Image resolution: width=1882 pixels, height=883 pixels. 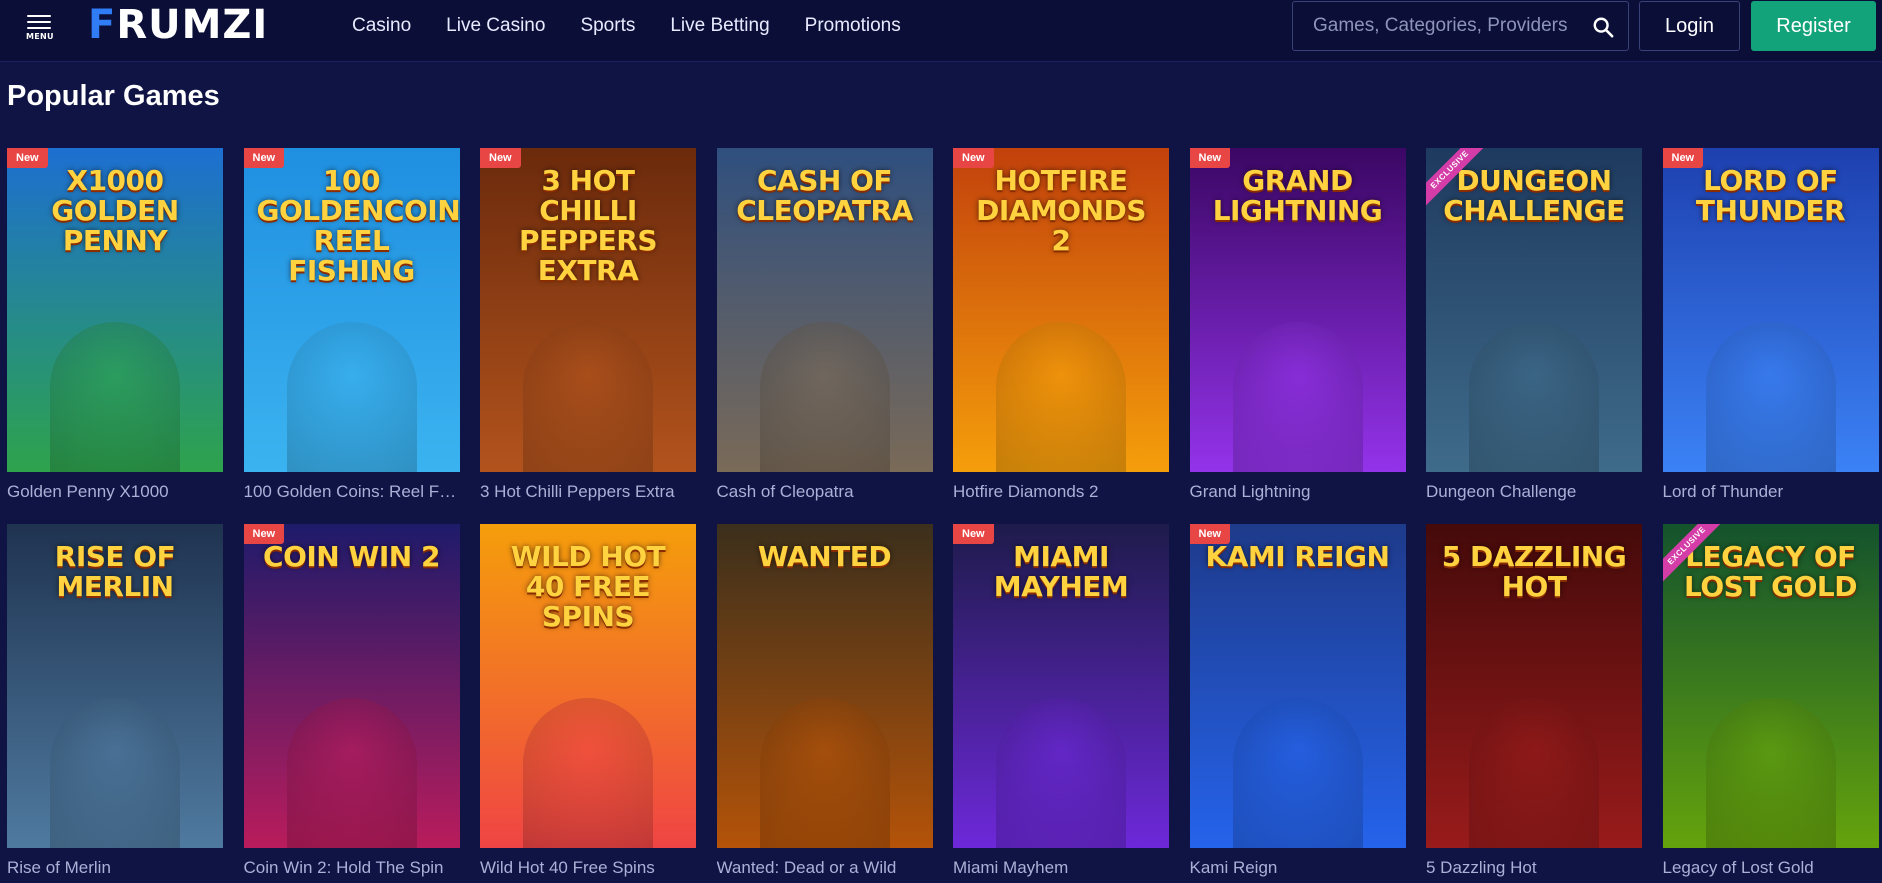 I want to click on game-card: Cash of Cleopatra Cash of Cleopatra, so click(x=824, y=336).